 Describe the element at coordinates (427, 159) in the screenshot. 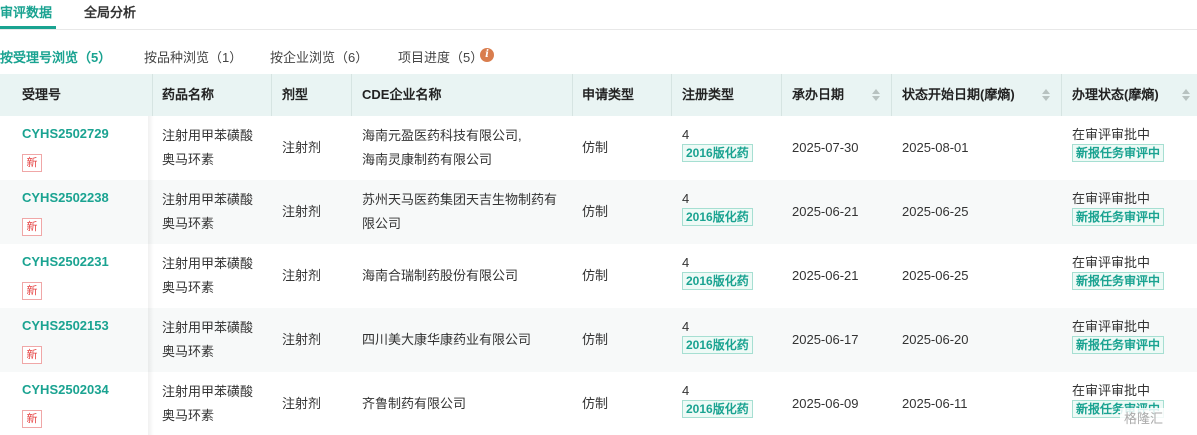

I see `company-line: 海南灵康制药有限公司` at that location.